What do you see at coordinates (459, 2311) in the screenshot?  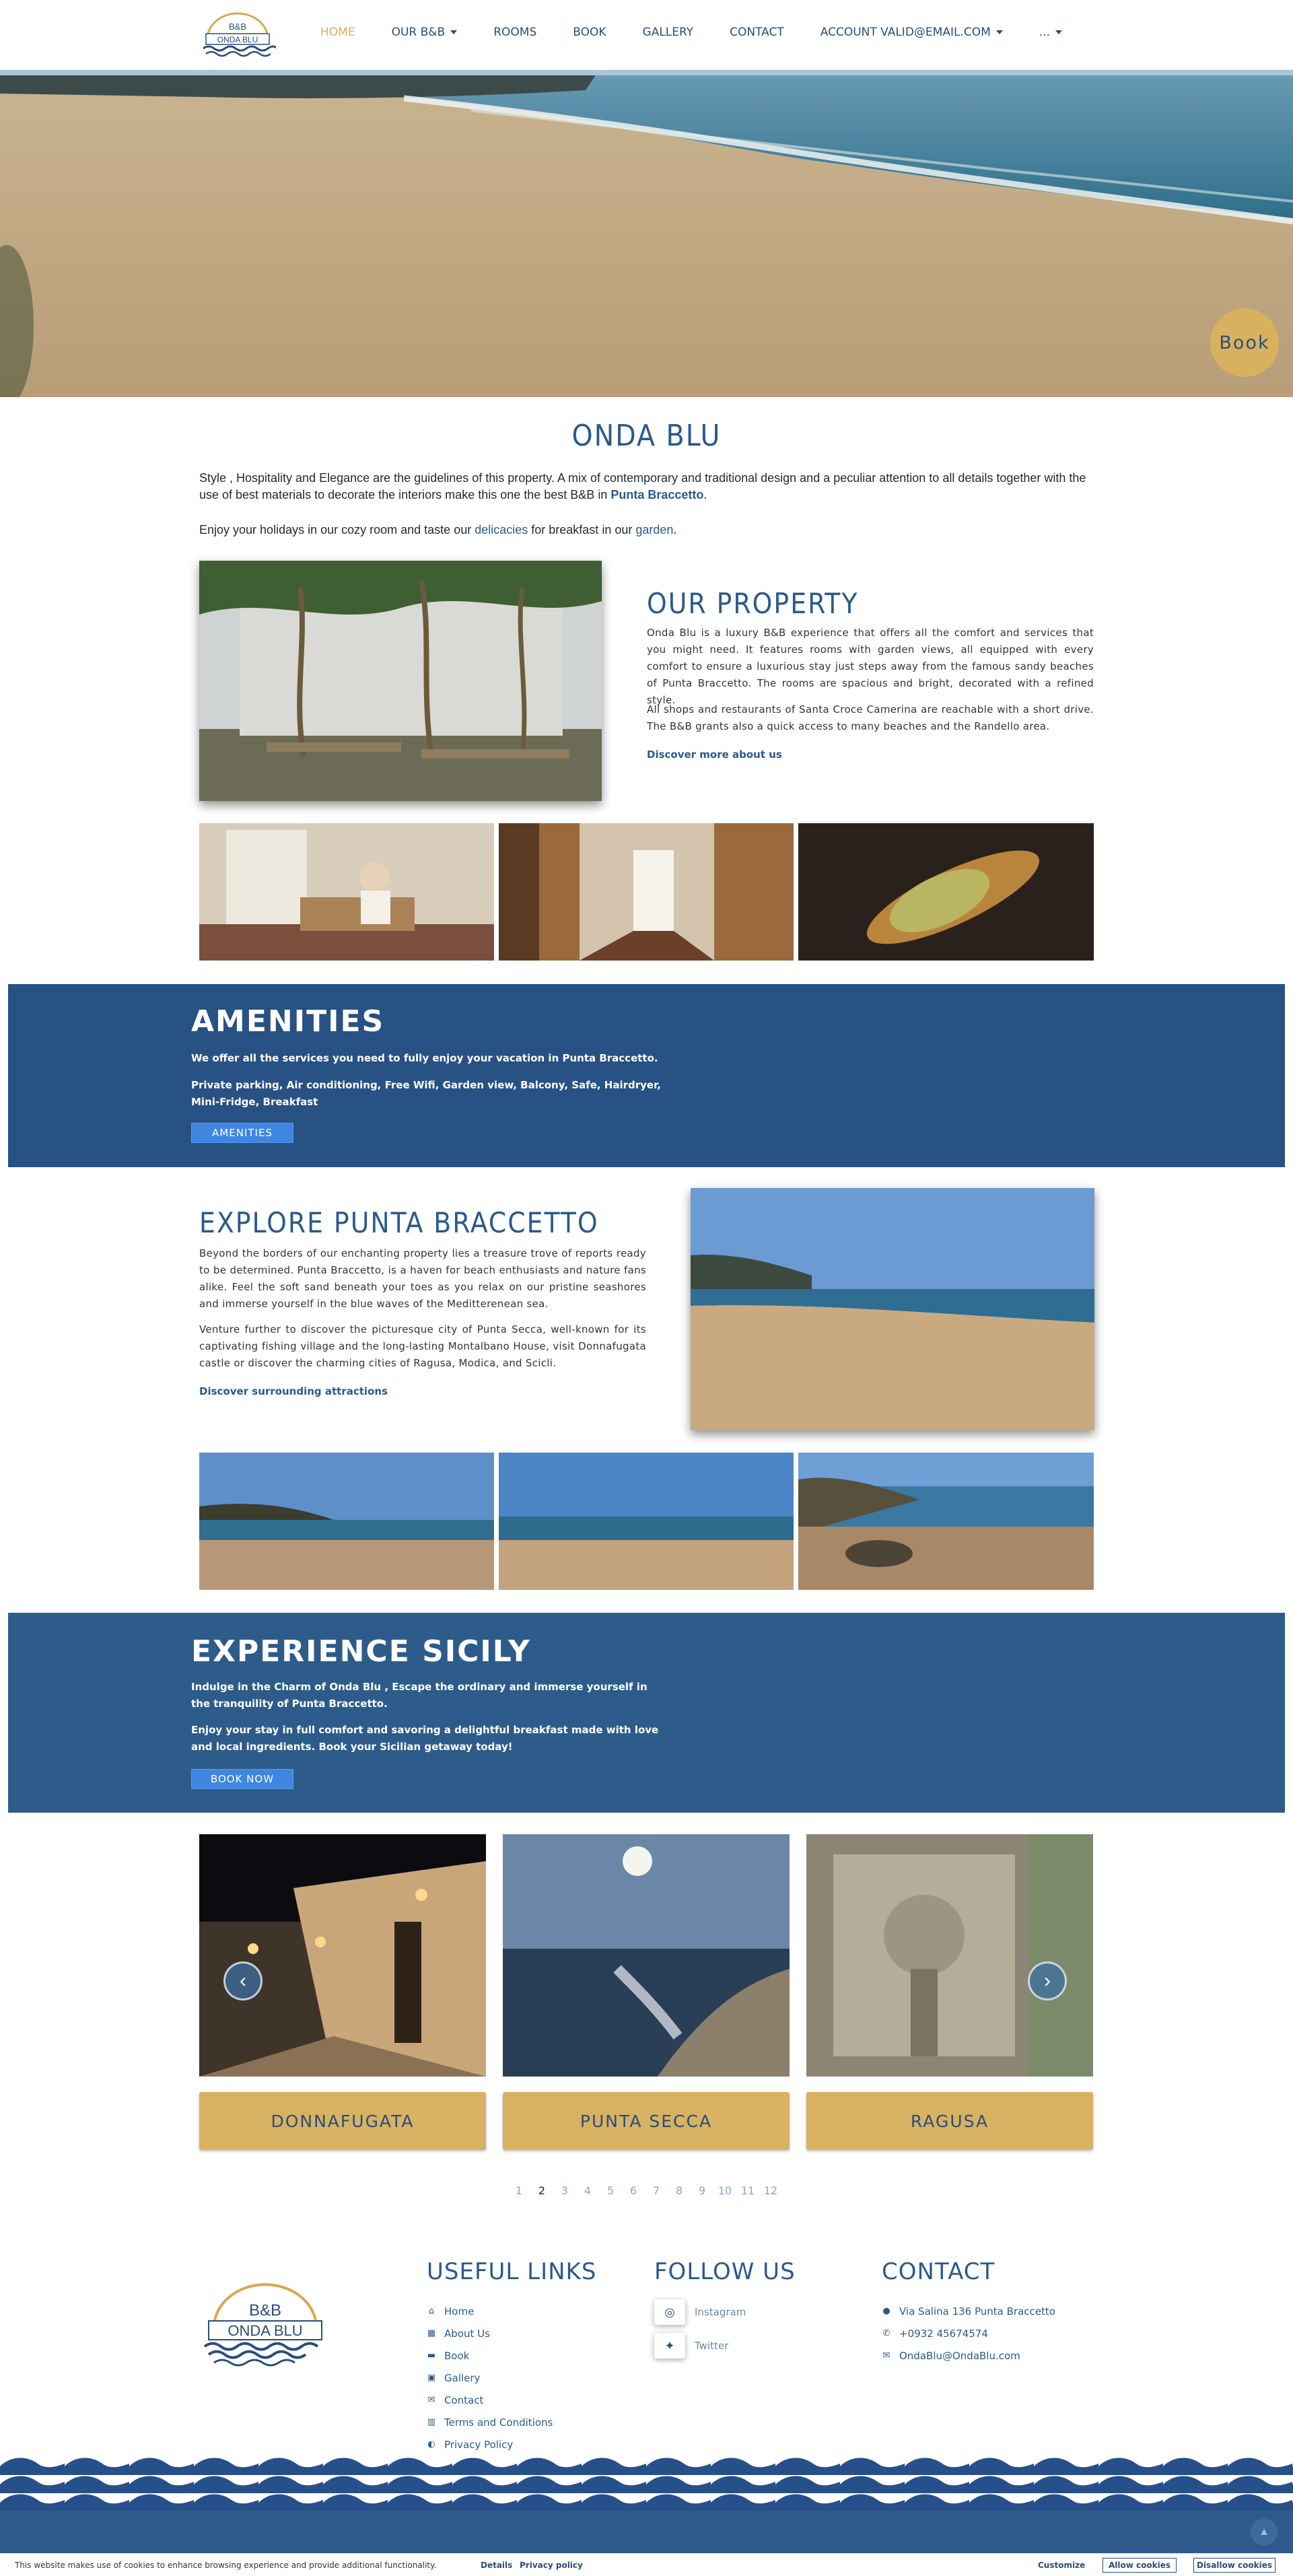 I see `footer-link-home-label: Home` at bounding box center [459, 2311].